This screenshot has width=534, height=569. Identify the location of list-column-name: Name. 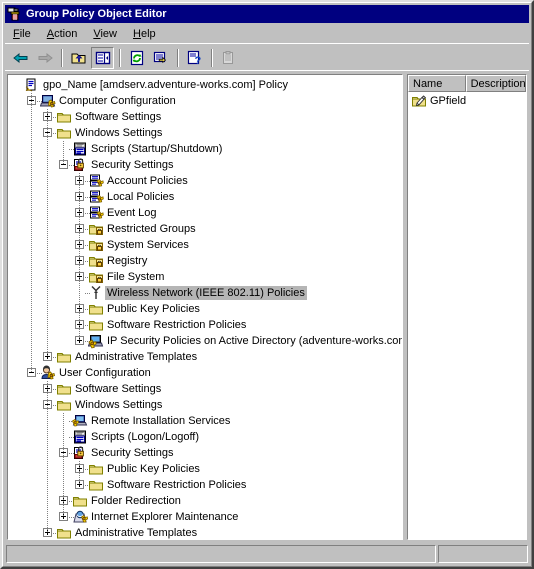
(437, 83).